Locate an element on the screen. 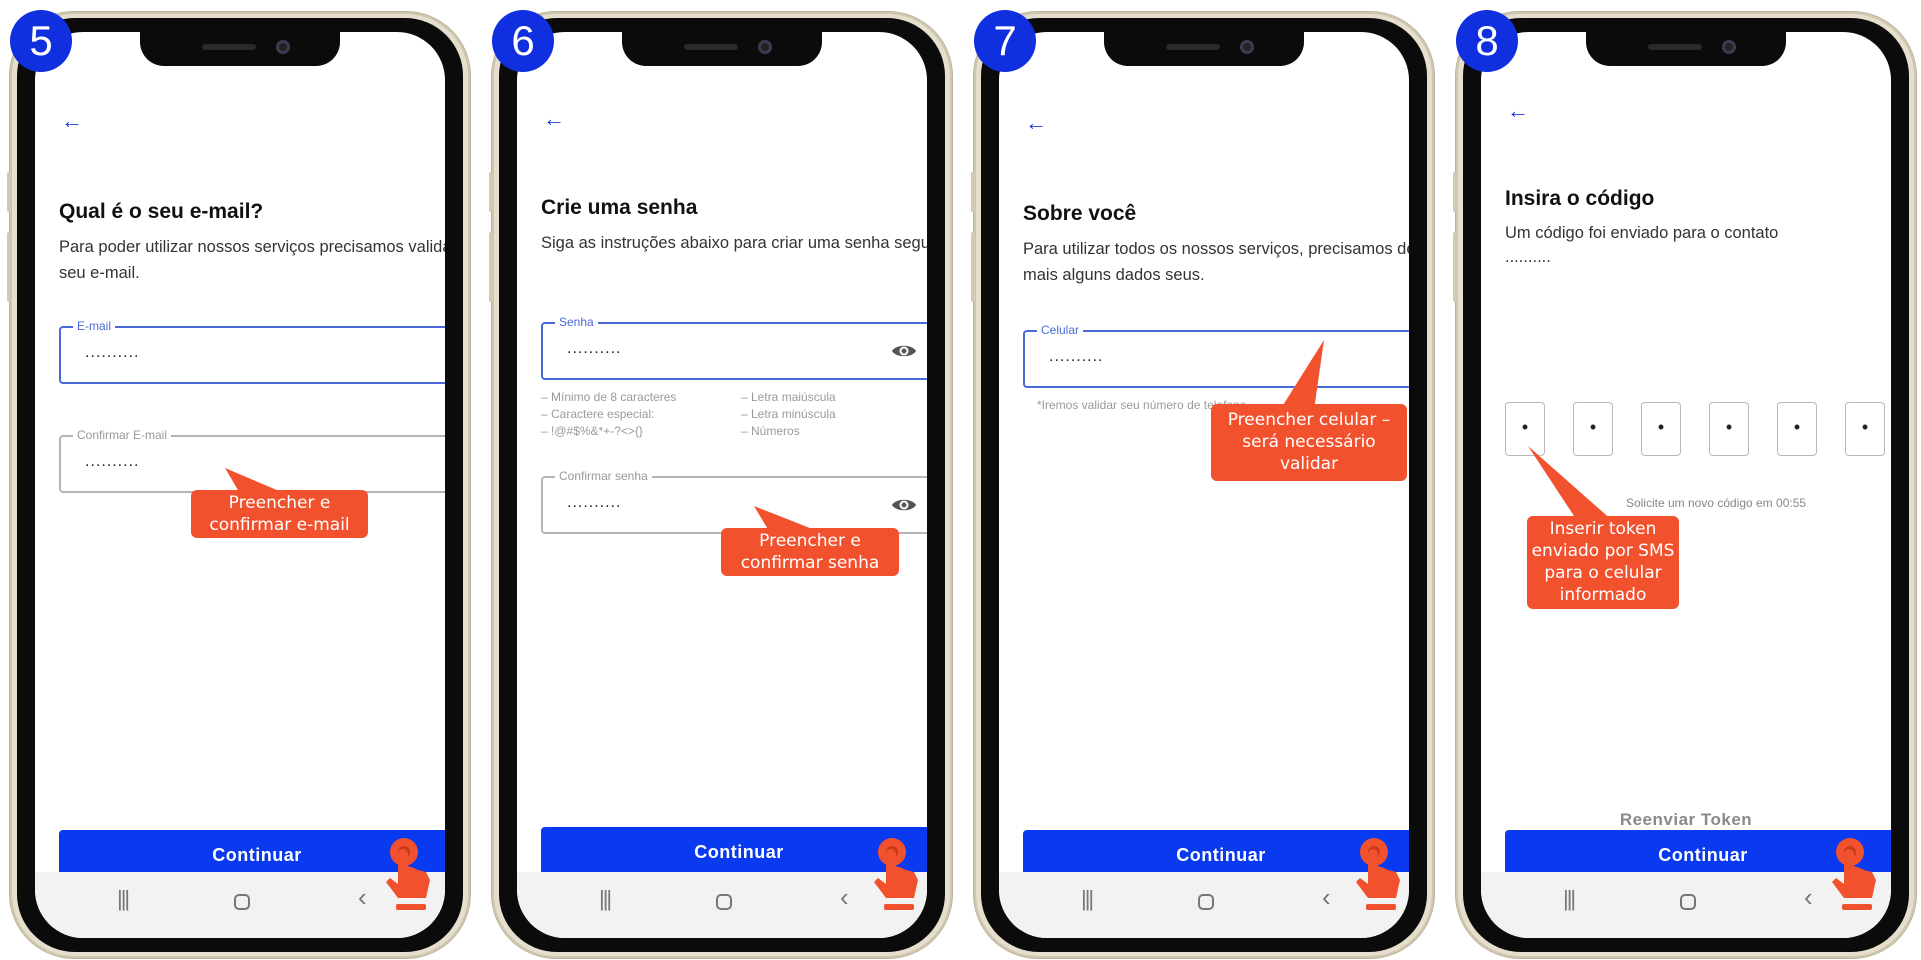 The image size is (1921, 960). page-title: Sobre você is located at coordinates (1080, 213).